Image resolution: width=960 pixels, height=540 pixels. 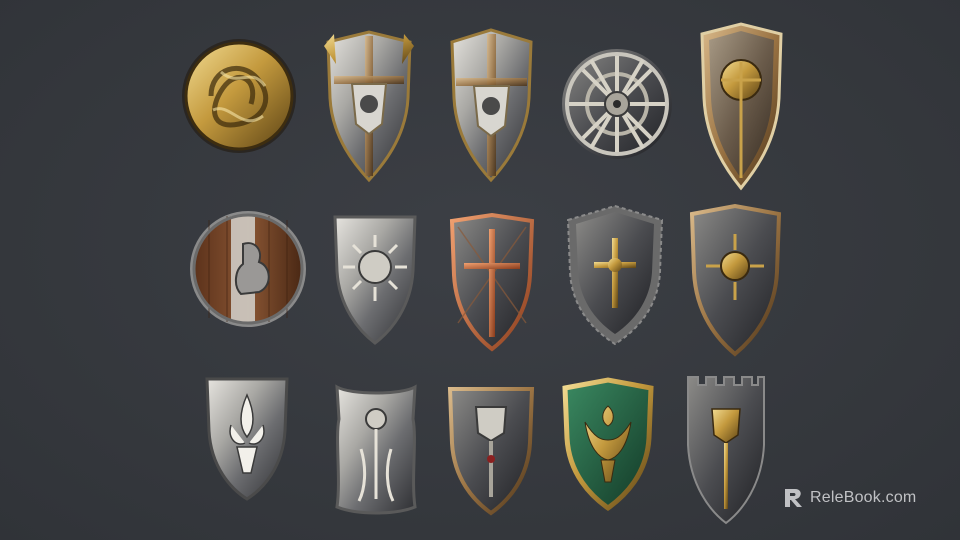 What do you see at coordinates (375, 279) in the screenshot?
I see `shield-heater-sun` at bounding box center [375, 279].